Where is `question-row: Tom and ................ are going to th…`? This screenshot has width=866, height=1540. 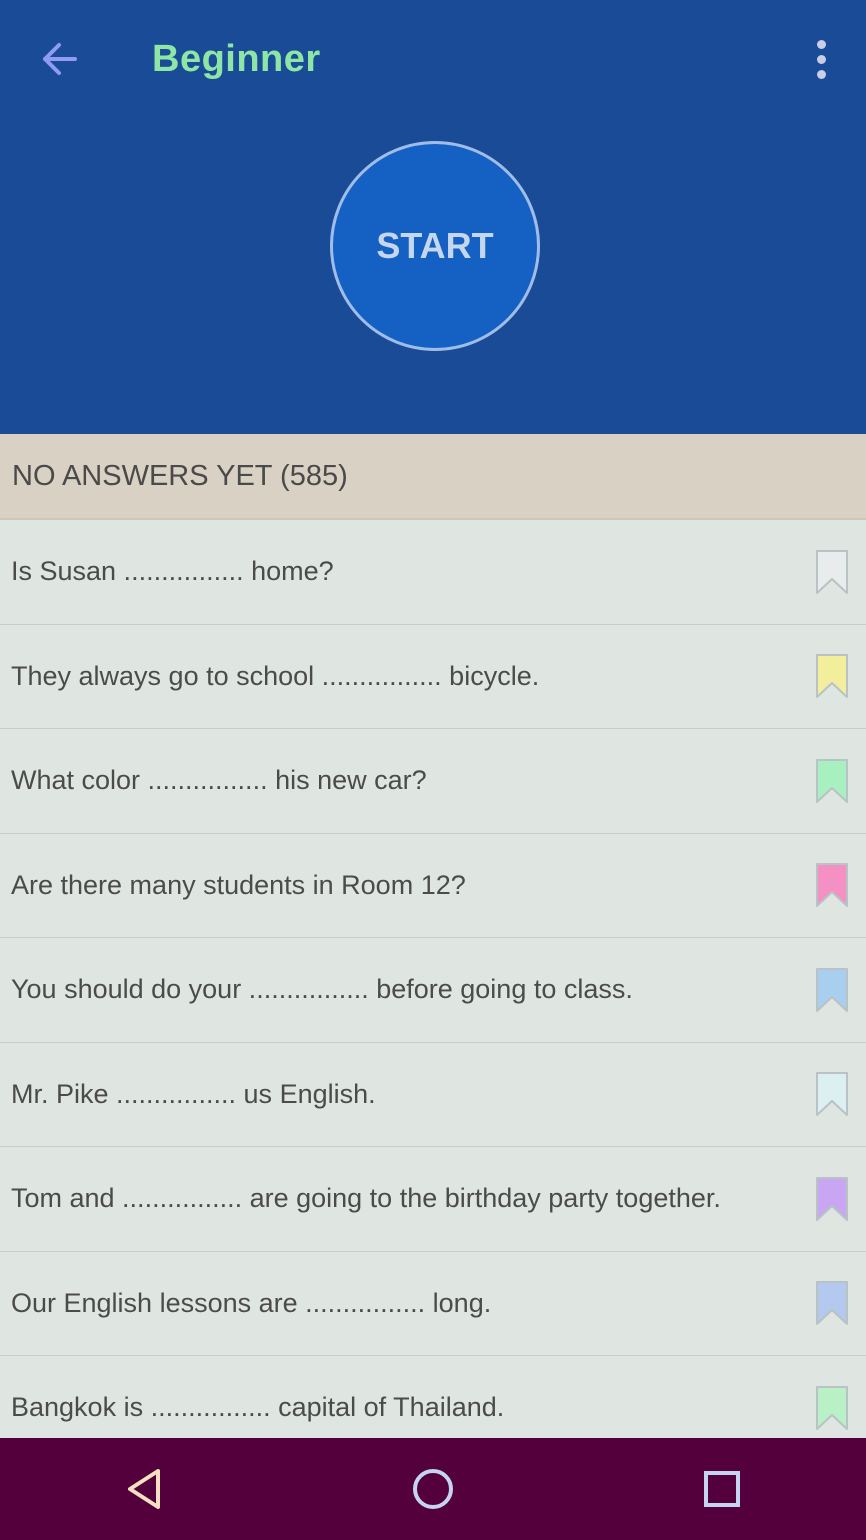 question-row: Tom and ................ are going to th… is located at coordinates (433, 1199).